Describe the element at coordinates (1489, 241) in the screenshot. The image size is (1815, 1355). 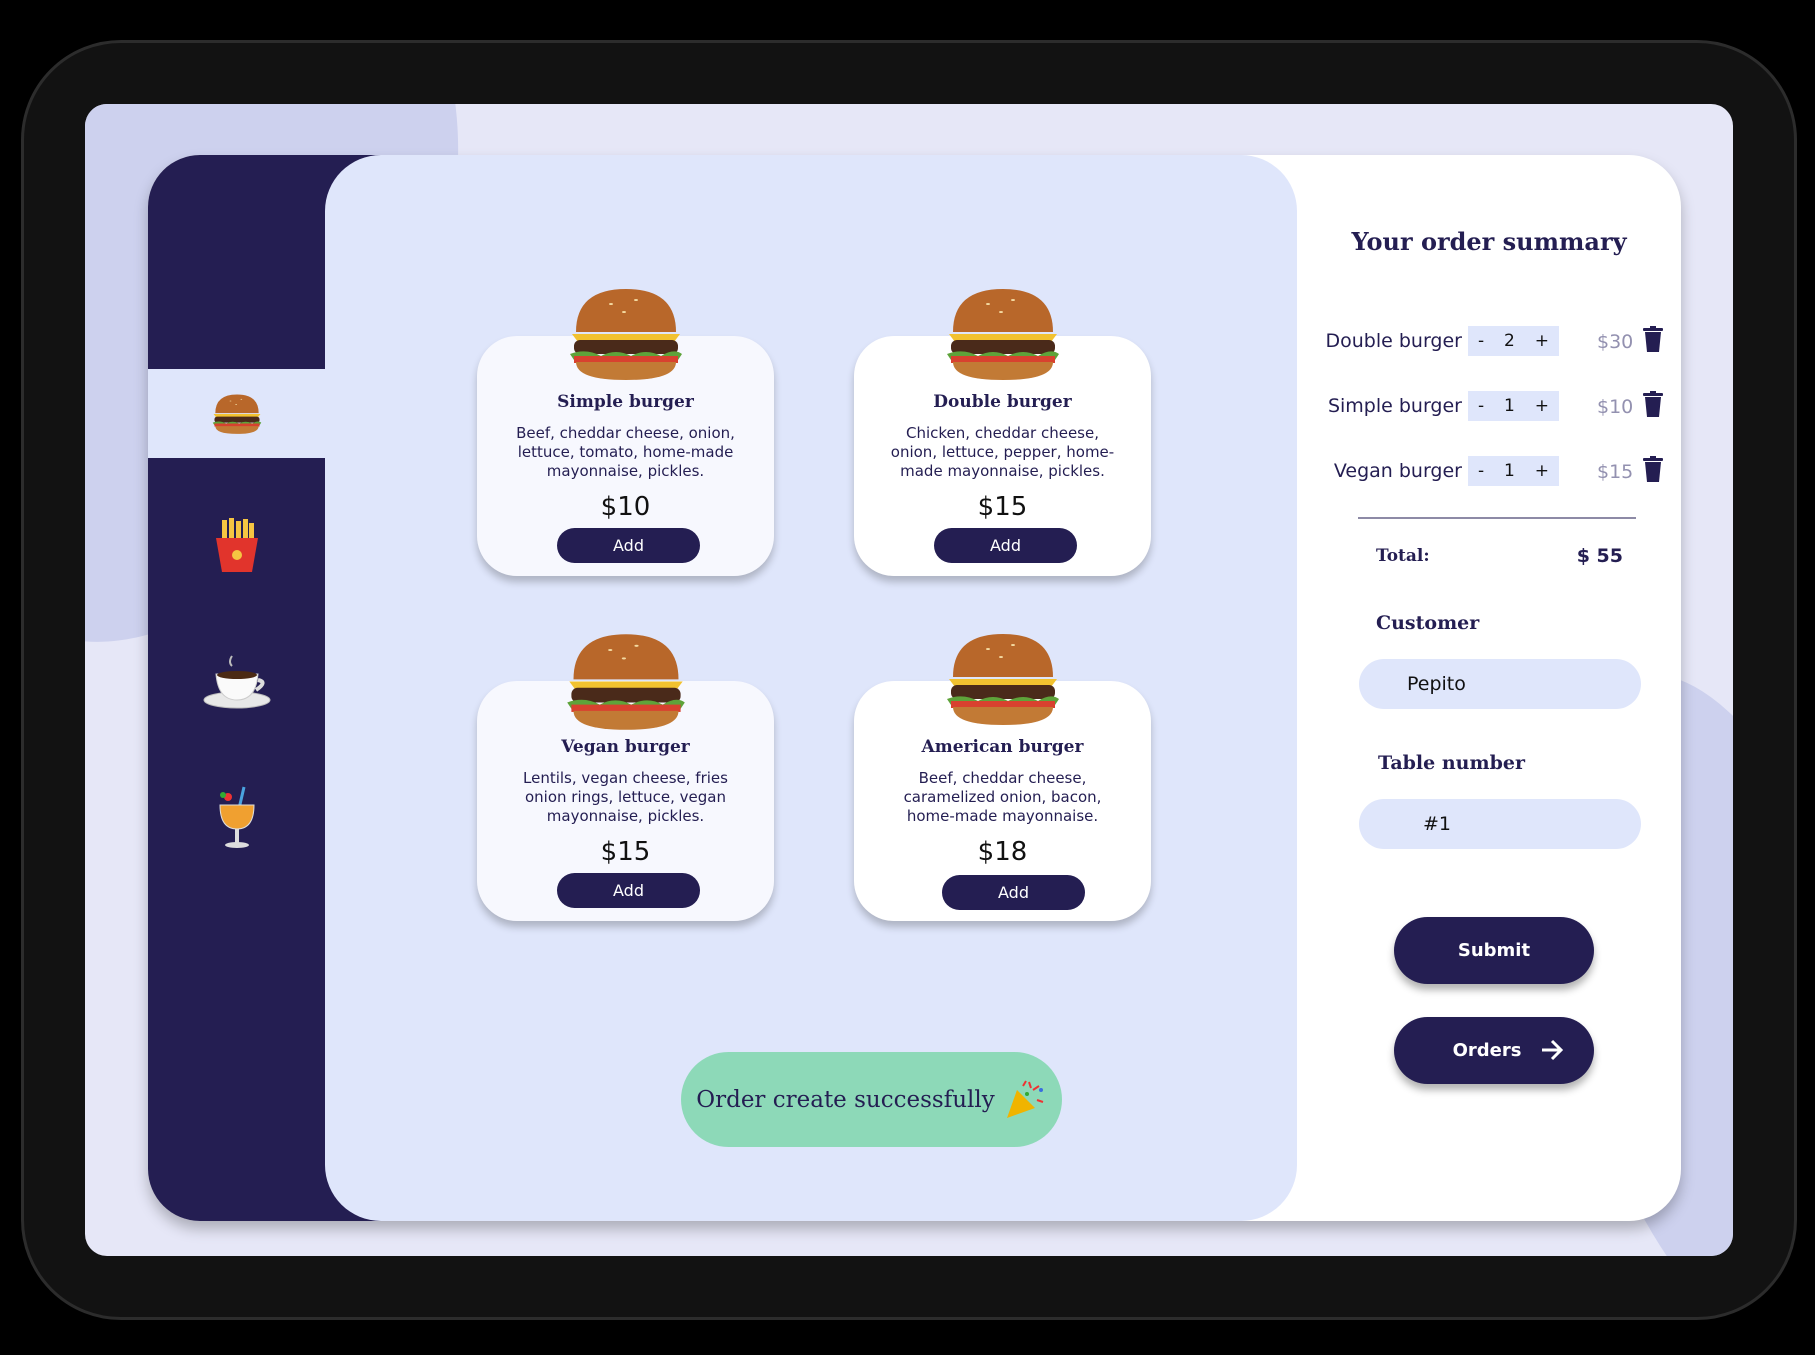
I see `summary-title: Your order summary` at that location.